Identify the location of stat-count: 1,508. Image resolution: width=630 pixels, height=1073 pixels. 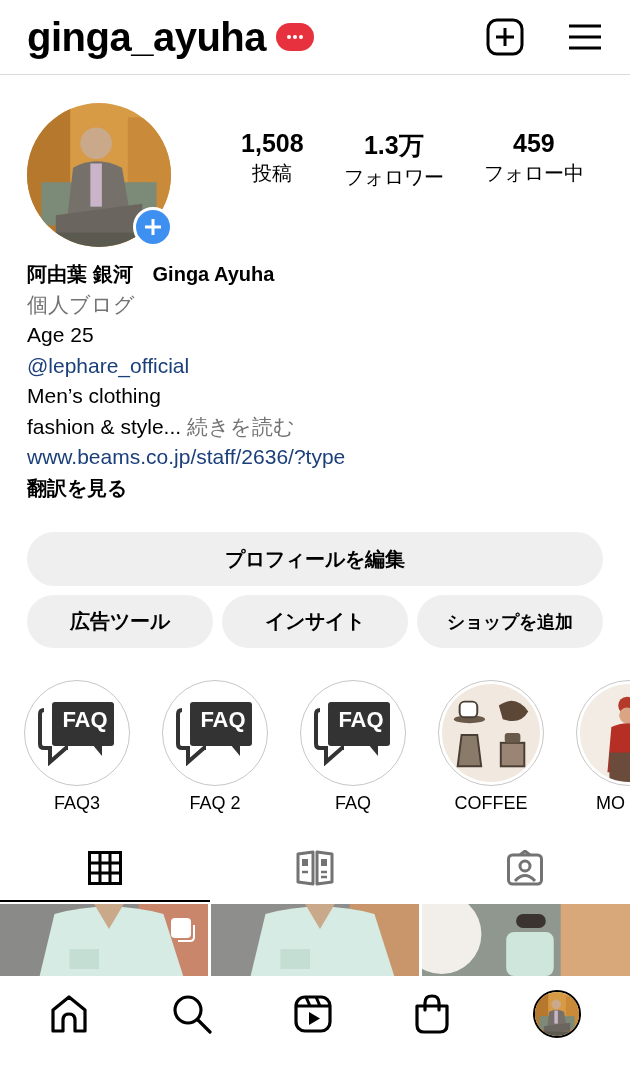
(272, 143).